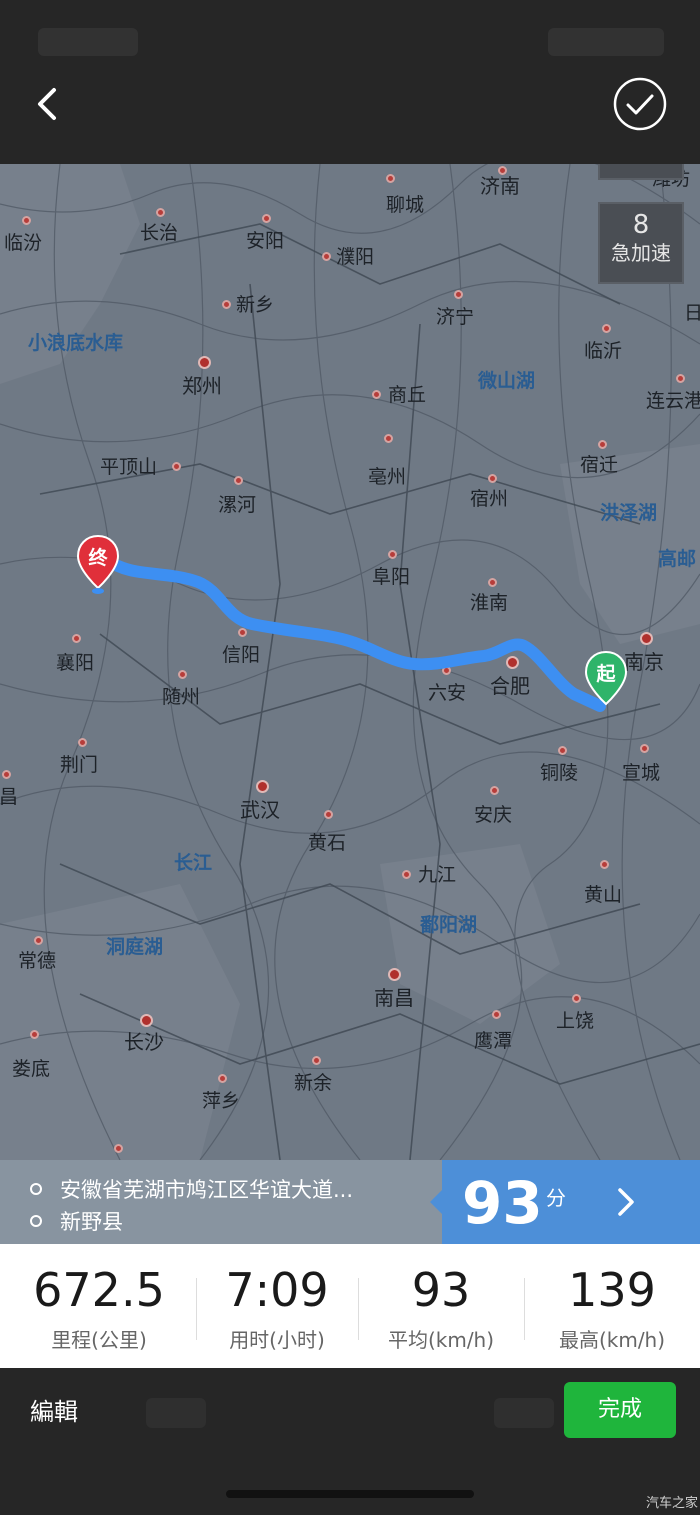 This screenshot has width=700, height=1515. What do you see at coordinates (436, 1202) in the screenshot?
I see `score-notch` at bounding box center [436, 1202].